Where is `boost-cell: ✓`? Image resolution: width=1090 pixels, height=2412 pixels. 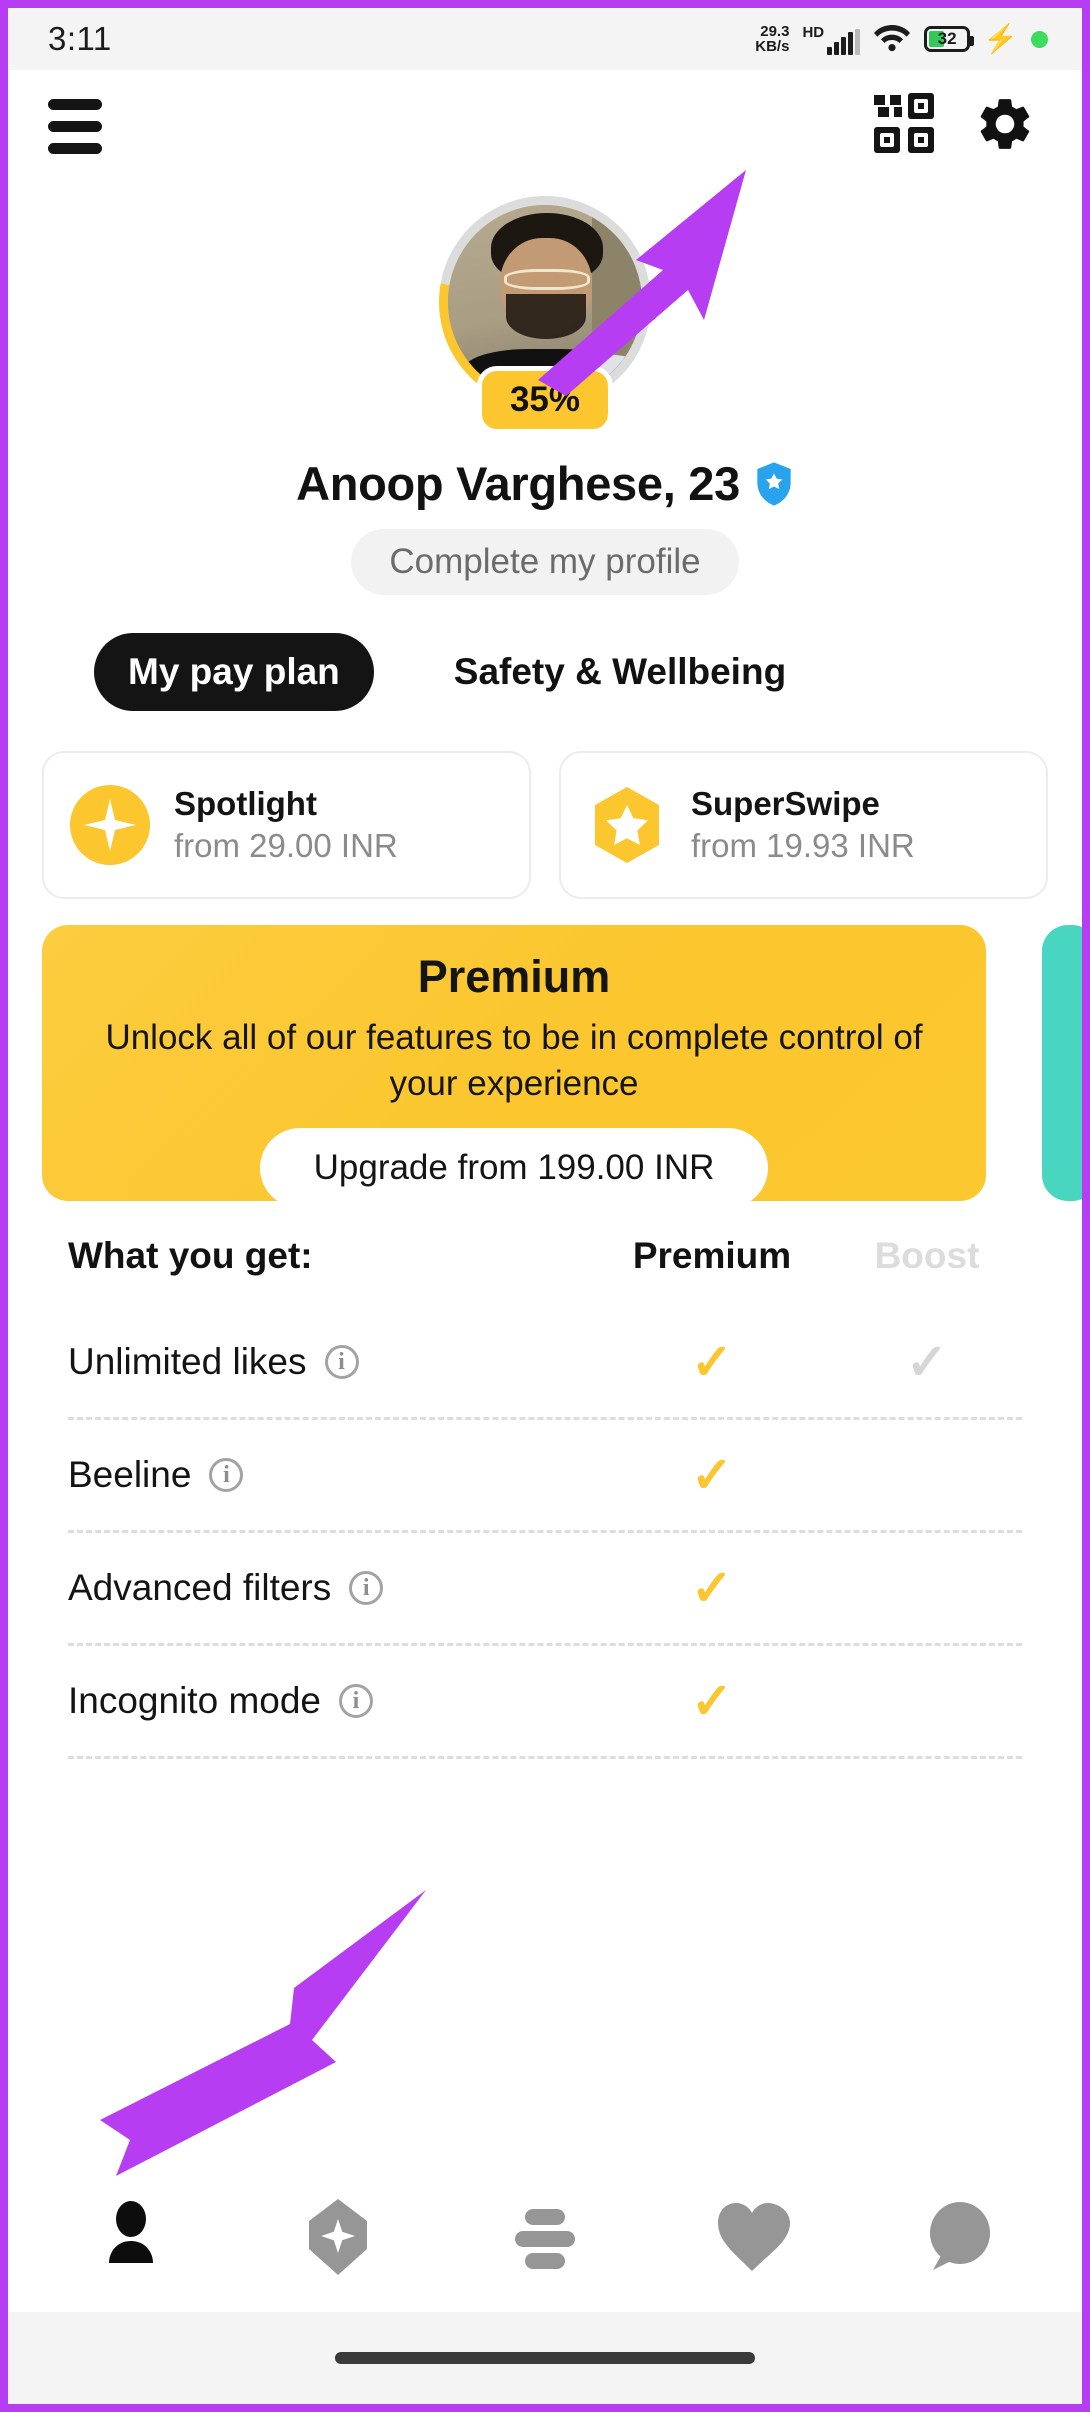 boost-cell: ✓ is located at coordinates (927, 1362).